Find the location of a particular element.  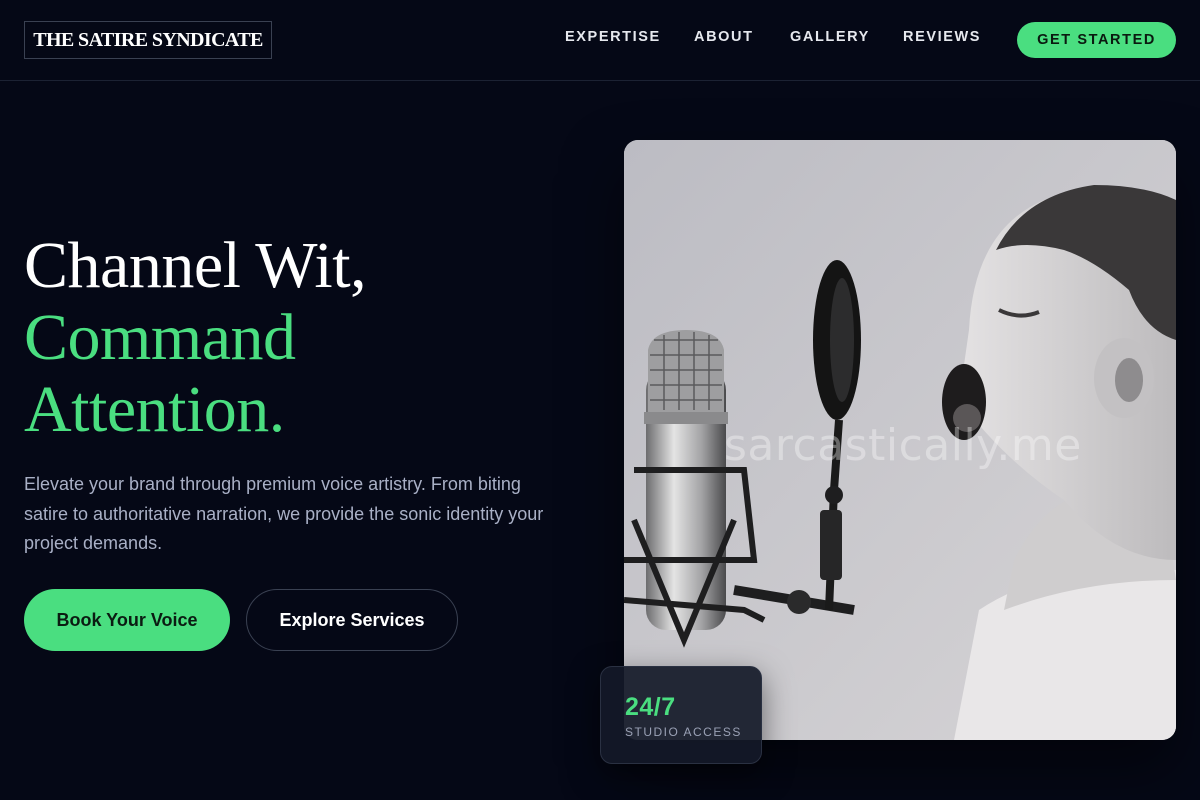

stat-label: STUDIO ACCESS is located at coordinates (683, 732).